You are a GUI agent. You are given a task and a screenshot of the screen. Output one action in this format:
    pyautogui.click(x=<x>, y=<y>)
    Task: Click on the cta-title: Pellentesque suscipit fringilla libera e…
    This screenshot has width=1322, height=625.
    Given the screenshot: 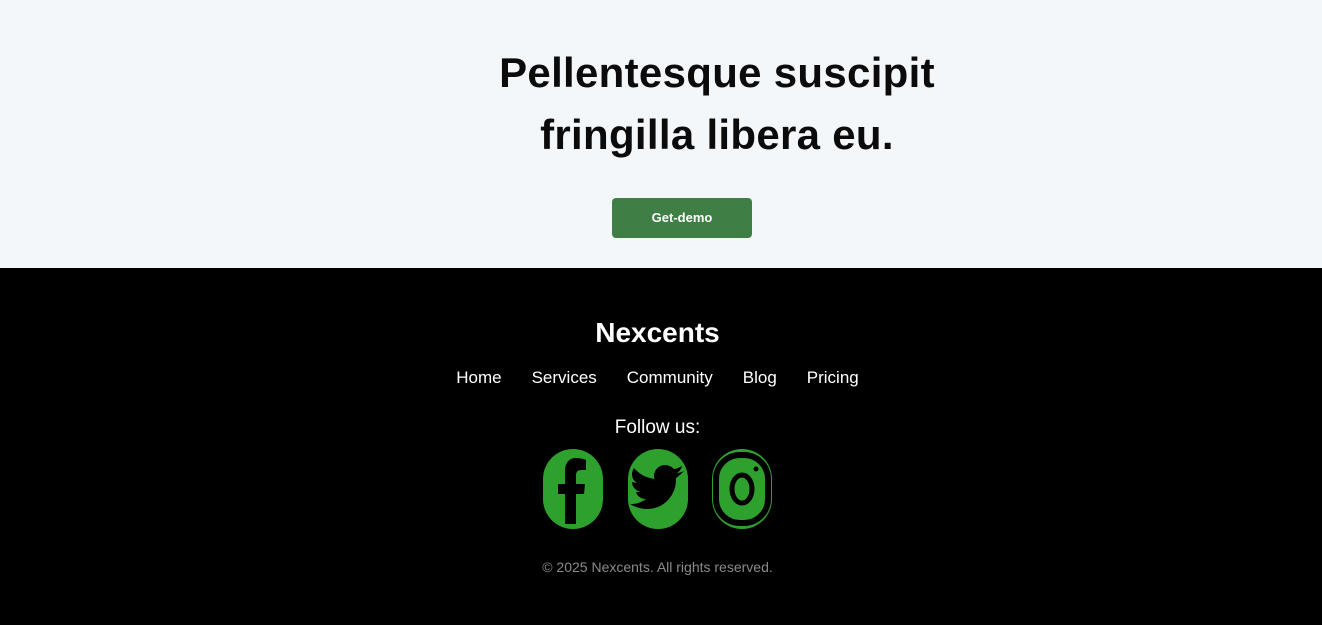 What is the action you would take?
    pyautogui.click(x=717, y=104)
    